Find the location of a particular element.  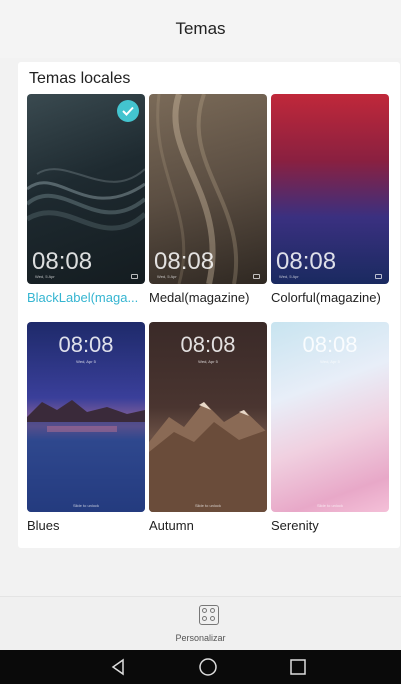

theme-medal: 08:08 Wed, 5 Apr Medal(magazine) is located at coordinates (208, 199).